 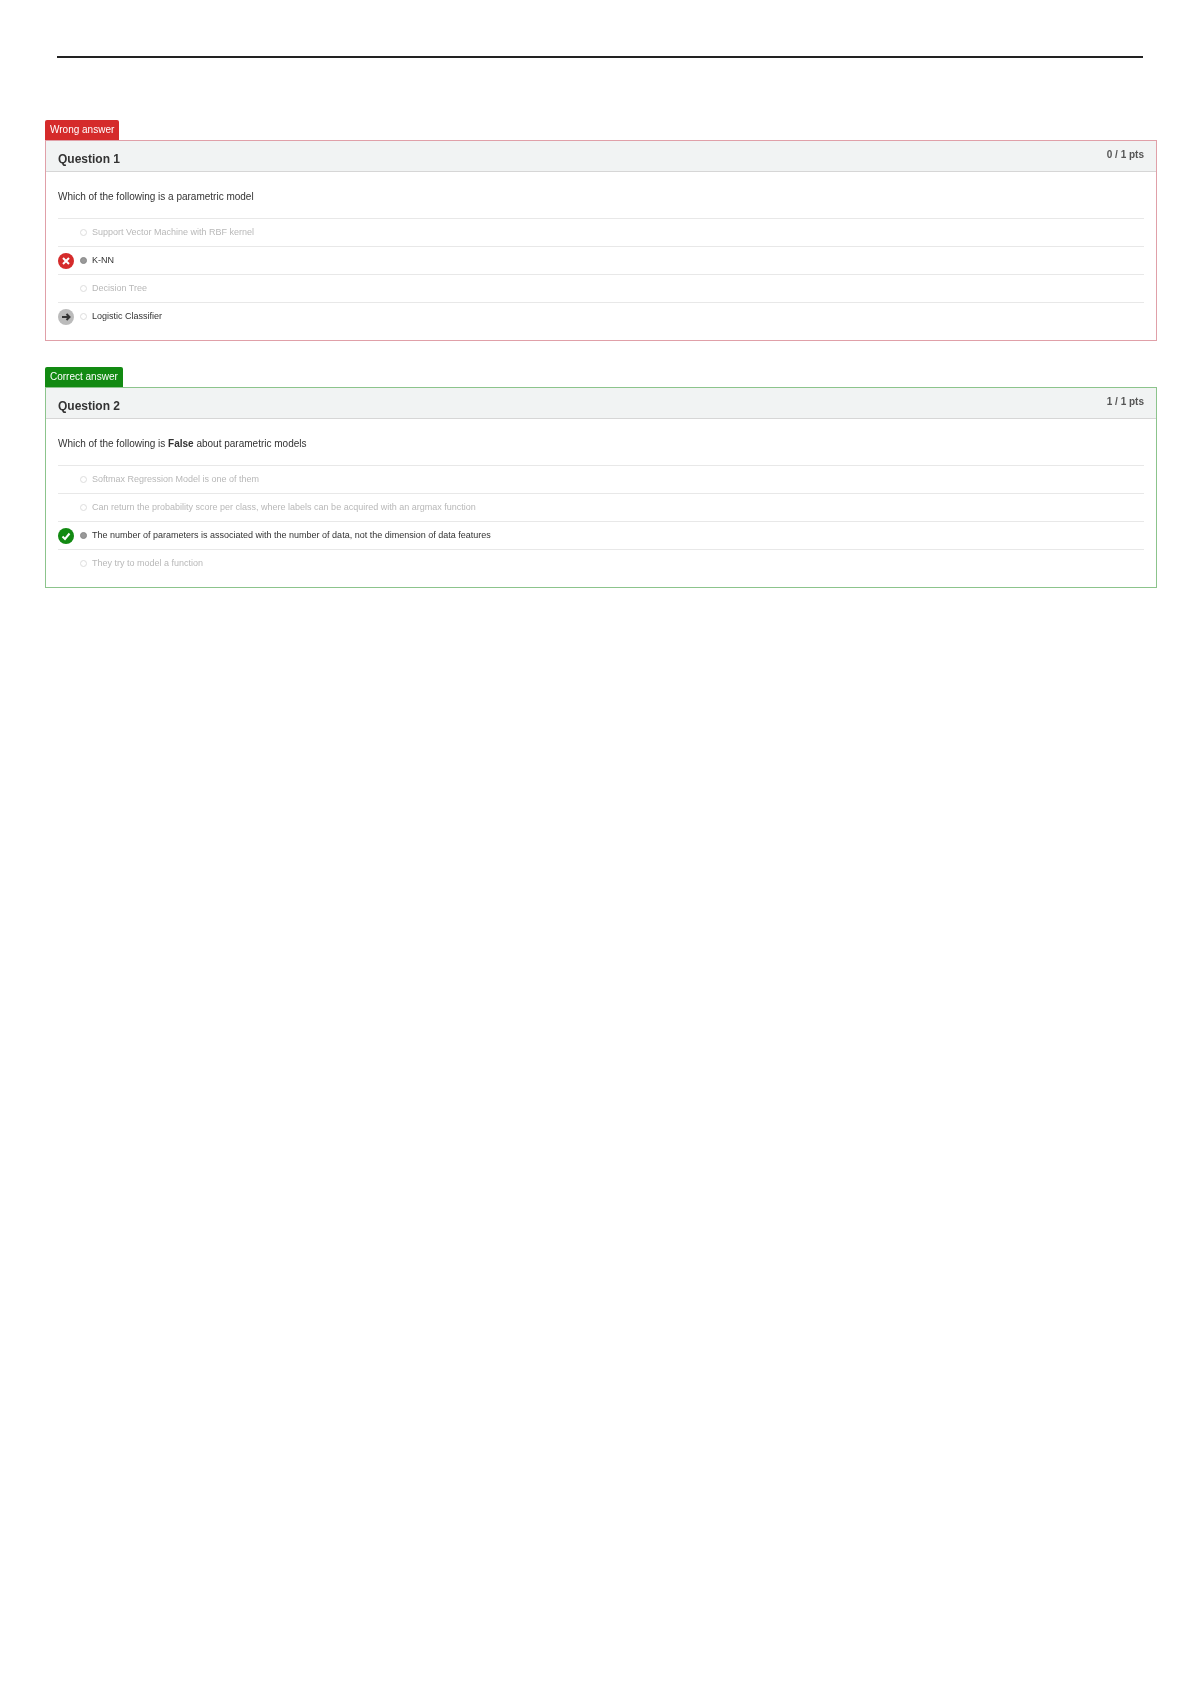 I want to click on result-badge: Wrong answer, so click(x=82, y=130).